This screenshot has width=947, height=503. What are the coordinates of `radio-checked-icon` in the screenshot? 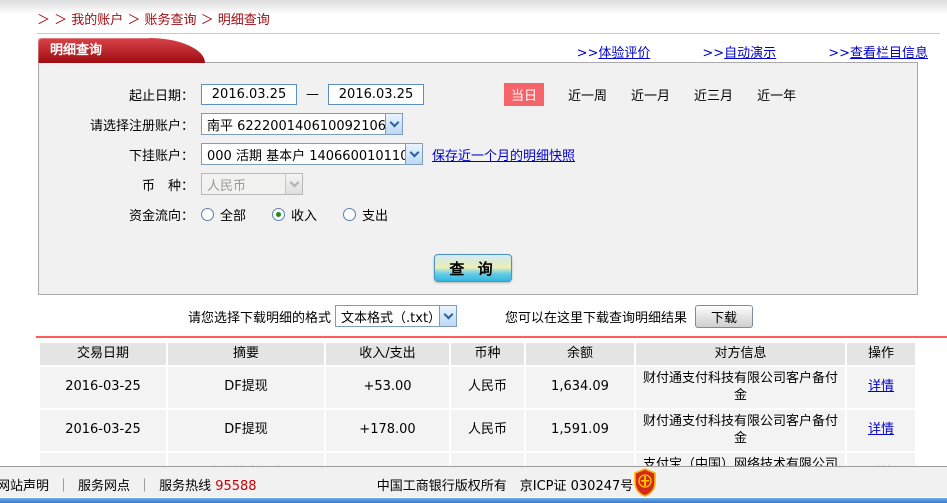 It's located at (279, 214).